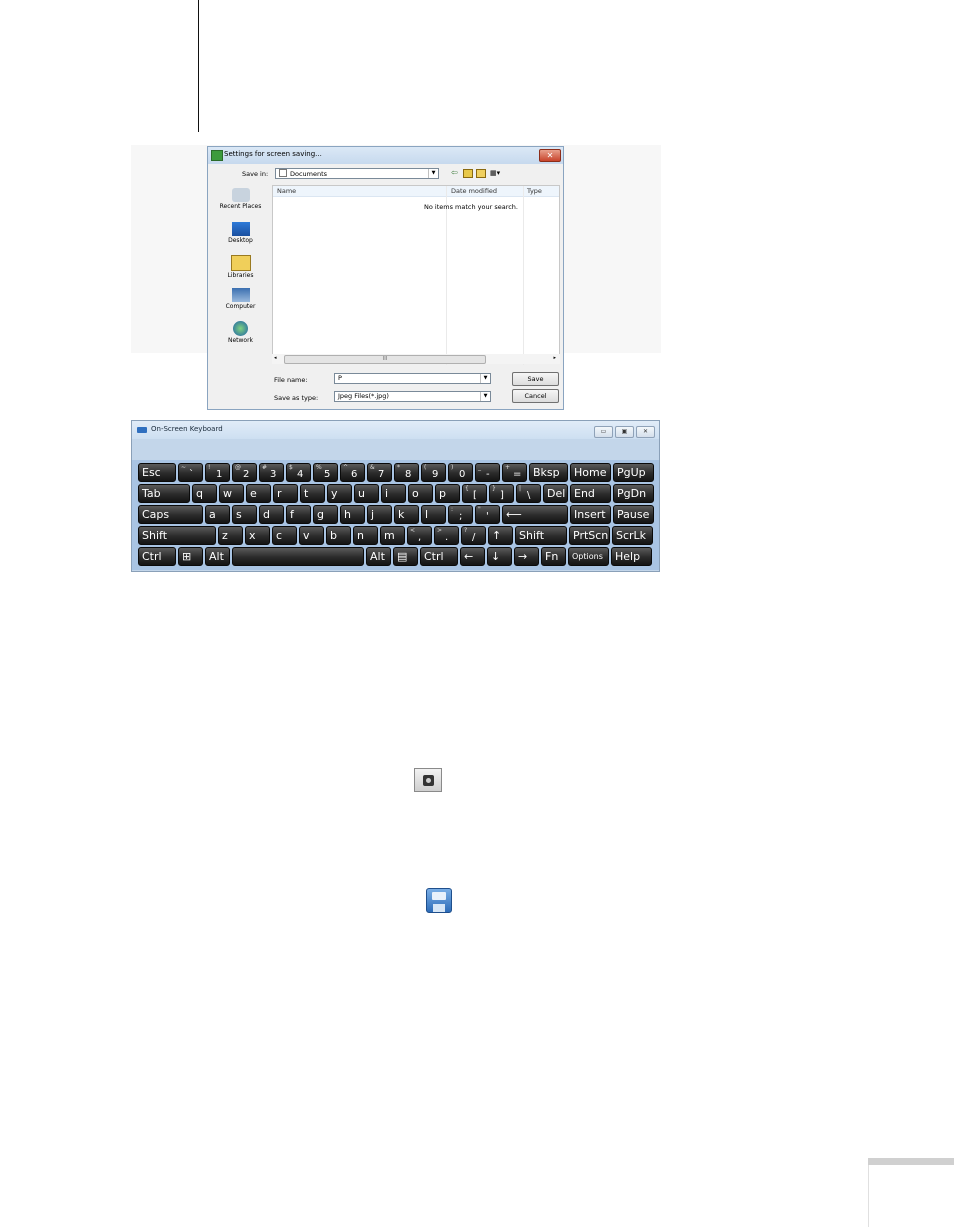 This screenshot has width=954, height=1227. I want to click on file-name-field: P ▼, so click(412, 378).